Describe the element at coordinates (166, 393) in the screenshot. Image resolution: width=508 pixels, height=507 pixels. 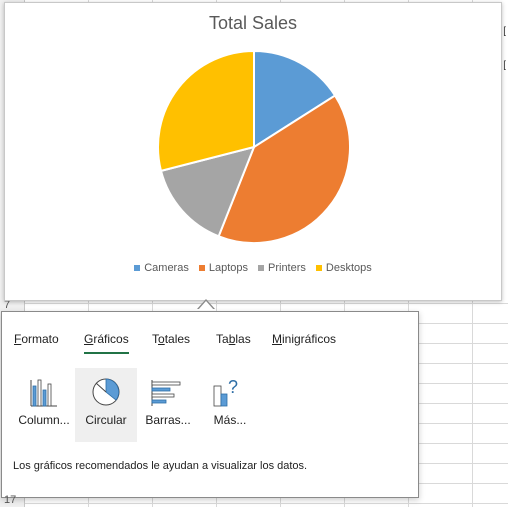
I see `bar-chart-icon` at that location.